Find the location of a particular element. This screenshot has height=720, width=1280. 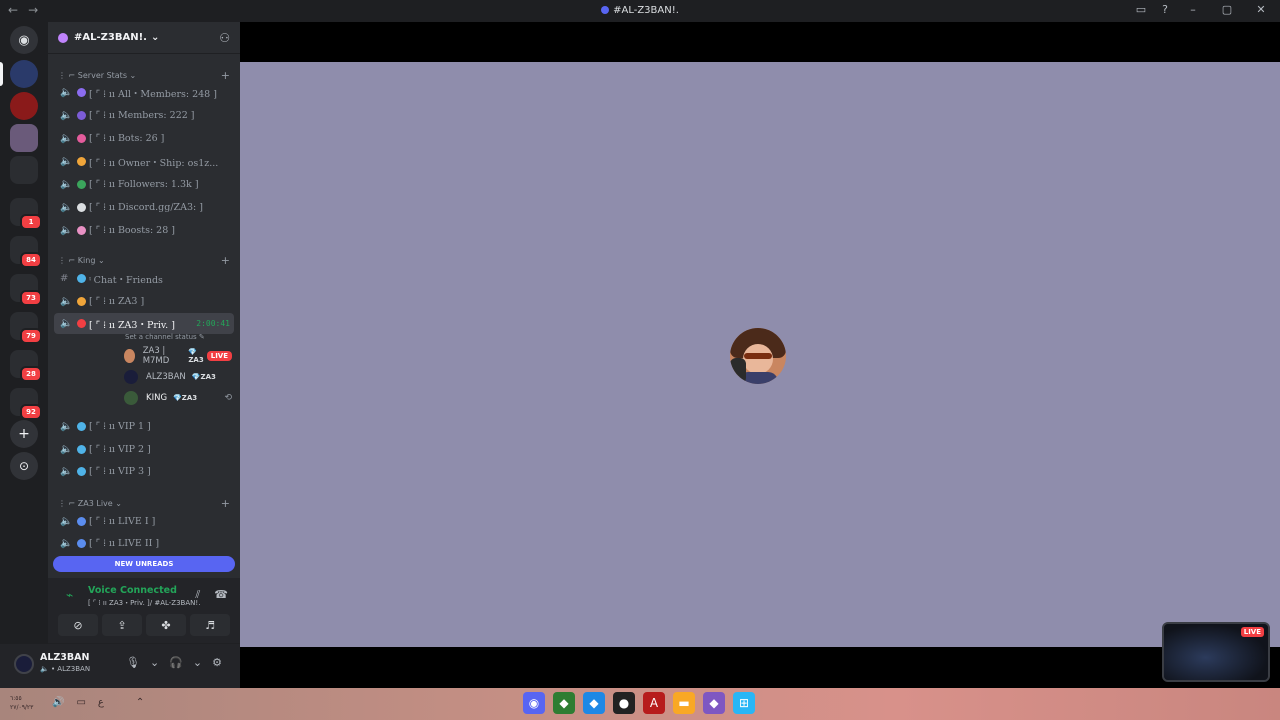

server-icon-za3 is located at coordinates (24, 74).